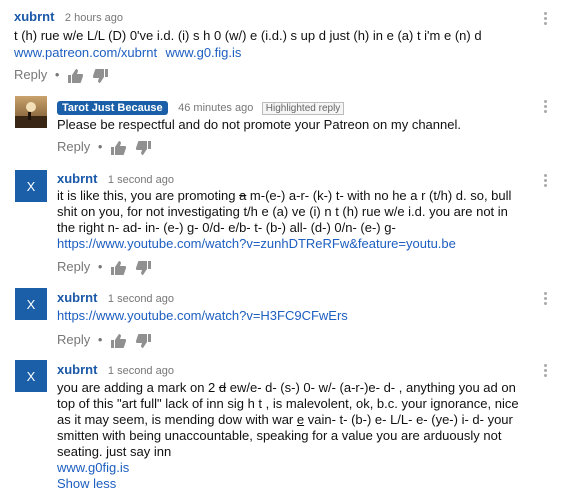  What do you see at coordinates (93, 467) in the screenshot?
I see `link-site: www.g0fig.is` at bounding box center [93, 467].